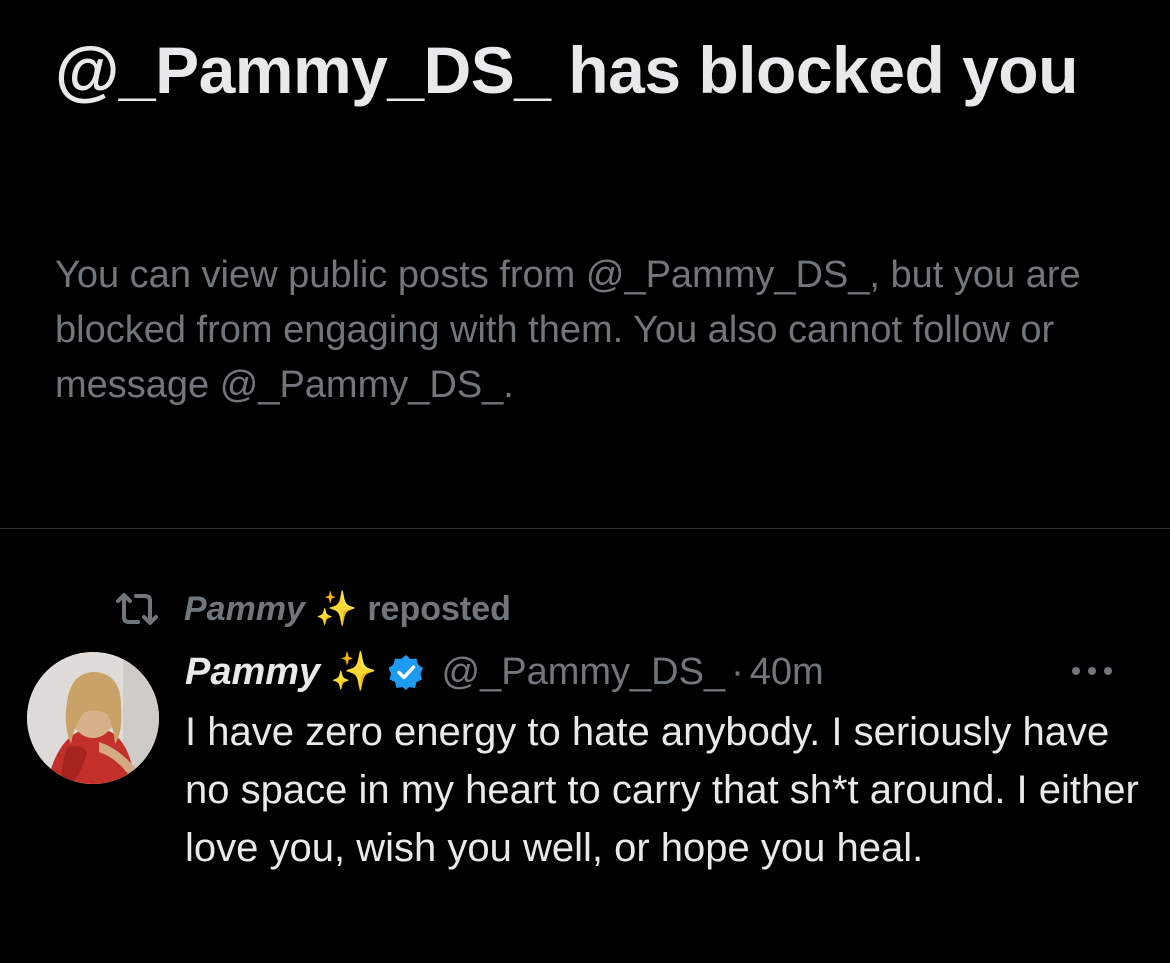  I want to click on display-name: Pammy, so click(252, 672).